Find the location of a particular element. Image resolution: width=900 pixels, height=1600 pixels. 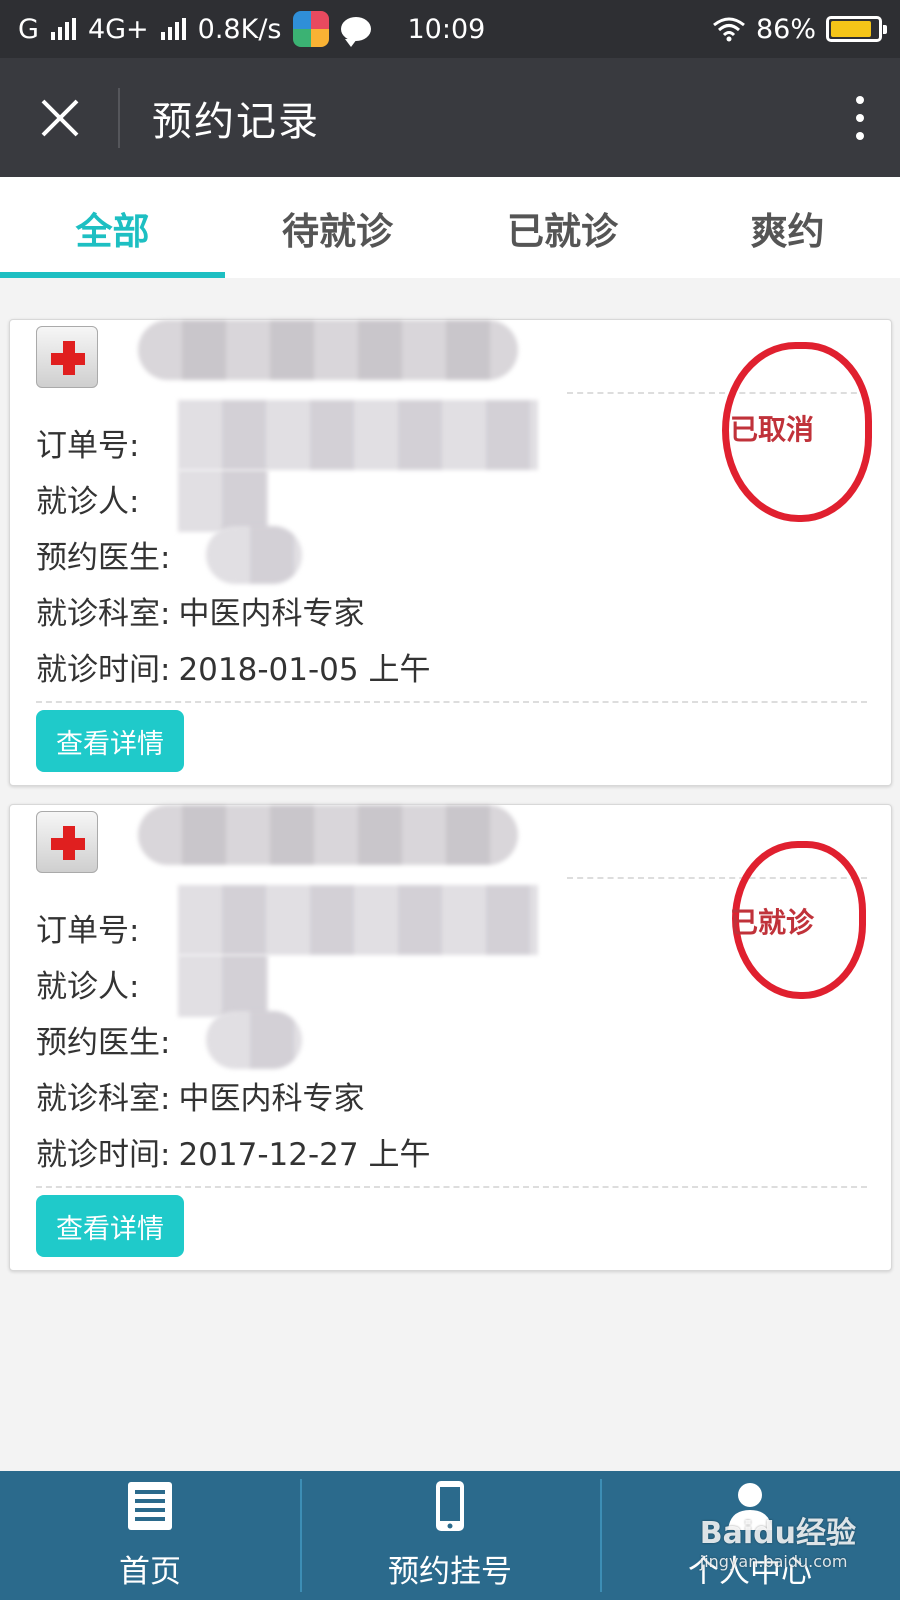

more-vertical-icon is located at coordinates (860, 99).